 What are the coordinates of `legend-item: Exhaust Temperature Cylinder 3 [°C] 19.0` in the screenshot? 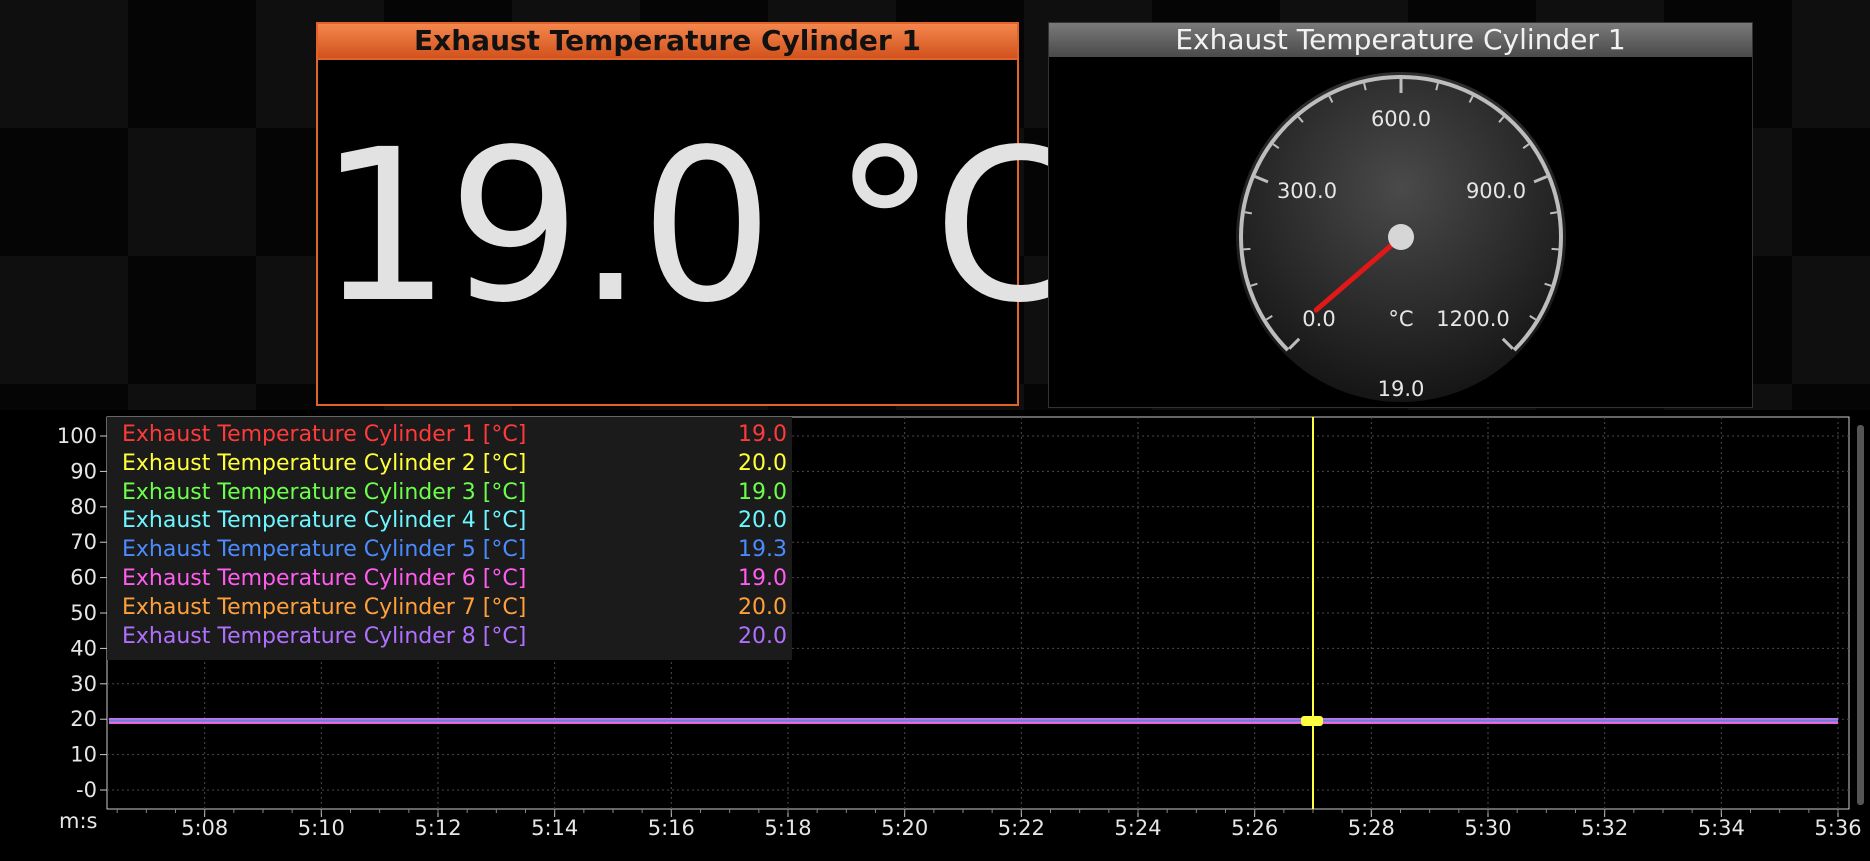 It's located at (457, 493).